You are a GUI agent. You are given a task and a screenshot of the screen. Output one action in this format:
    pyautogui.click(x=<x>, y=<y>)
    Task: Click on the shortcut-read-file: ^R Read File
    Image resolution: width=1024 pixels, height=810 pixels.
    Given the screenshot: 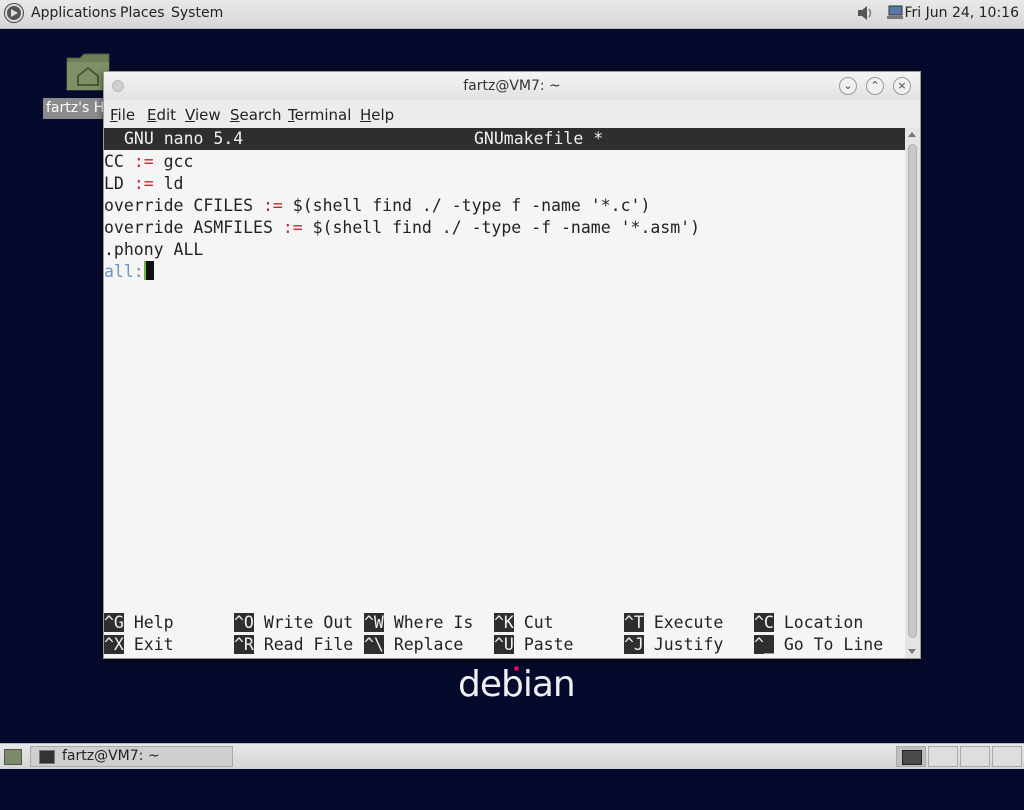 What is the action you would take?
    pyautogui.click(x=293, y=645)
    